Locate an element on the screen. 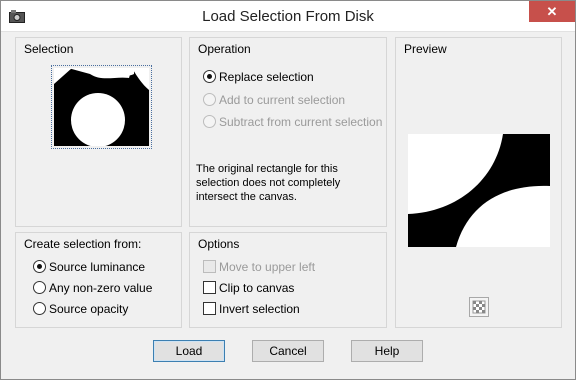  operation-group-label: Operation is located at coordinates (224, 49).